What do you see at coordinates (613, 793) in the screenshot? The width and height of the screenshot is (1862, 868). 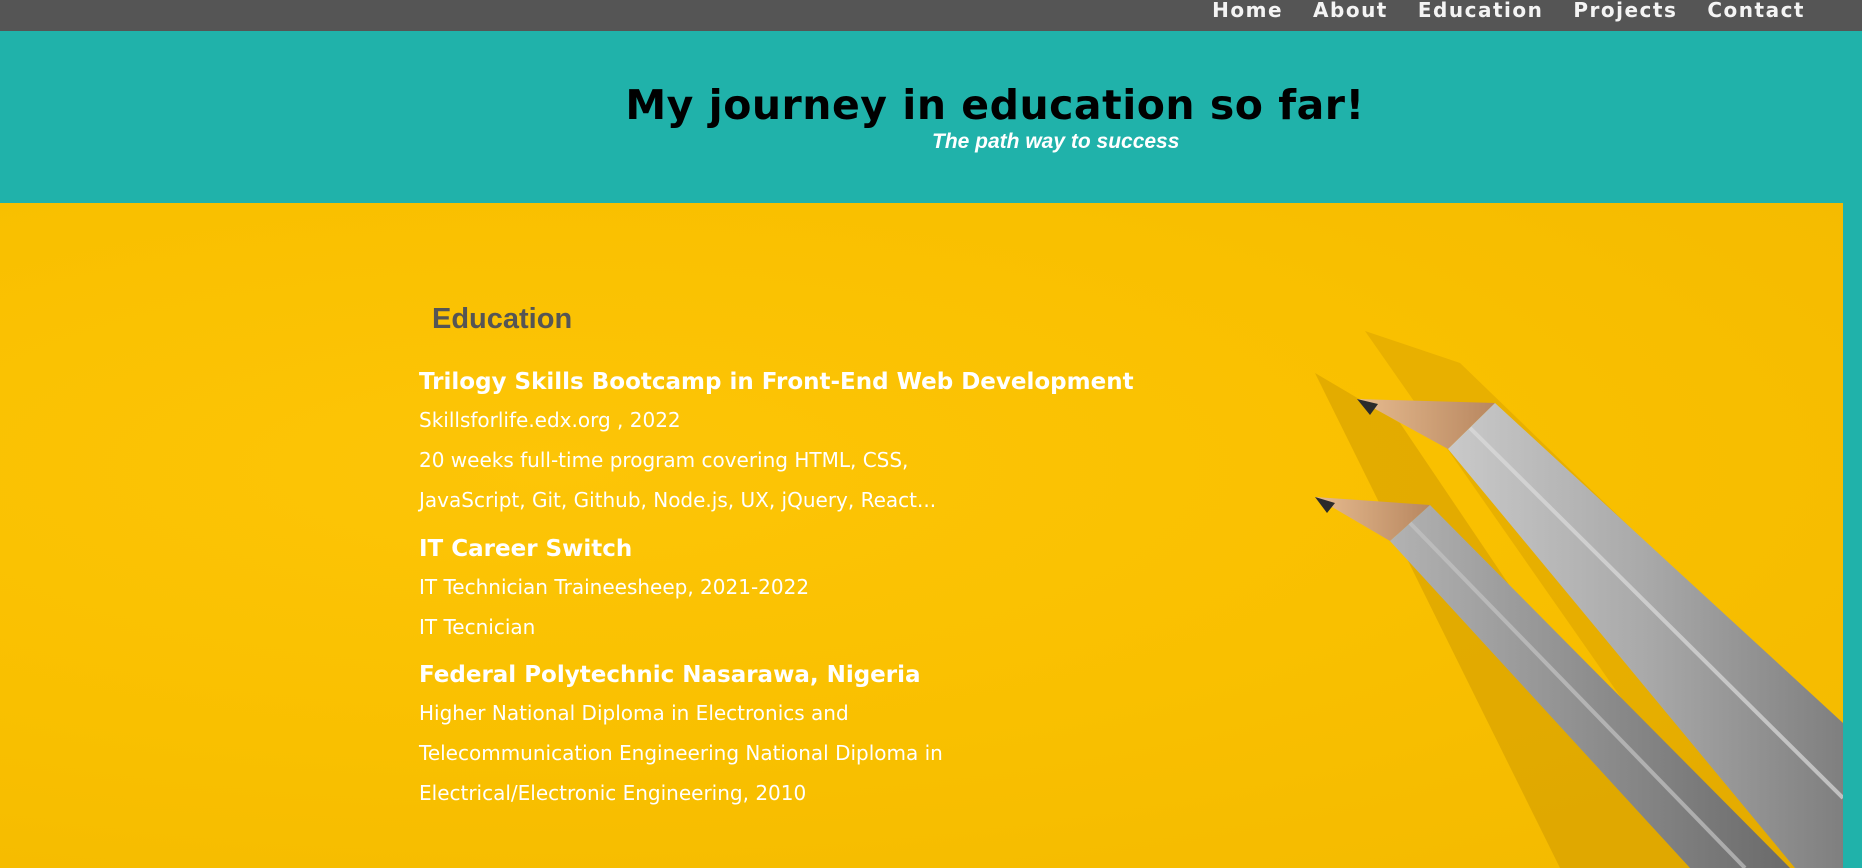 I see `education-entry-line: Electrical/Electronic Engineering, 2010` at bounding box center [613, 793].